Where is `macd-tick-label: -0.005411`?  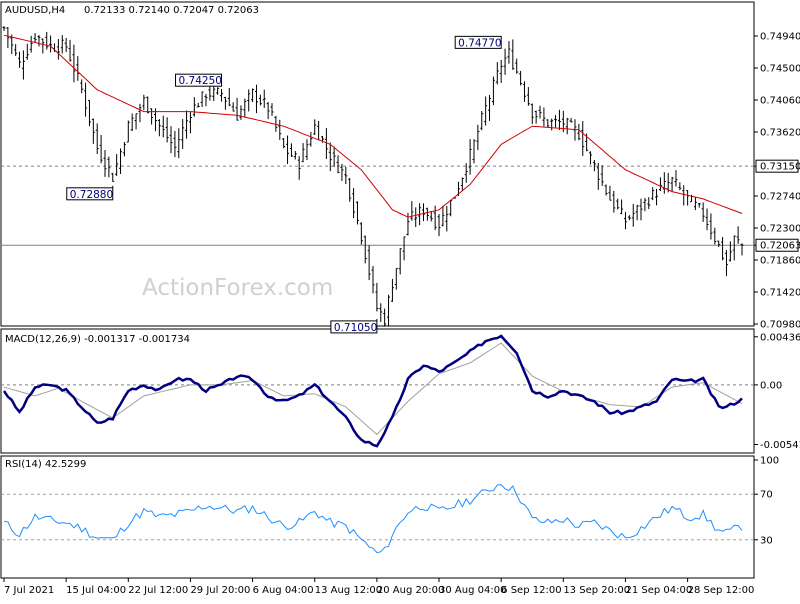 macd-tick-label: -0.005411 is located at coordinates (780, 445).